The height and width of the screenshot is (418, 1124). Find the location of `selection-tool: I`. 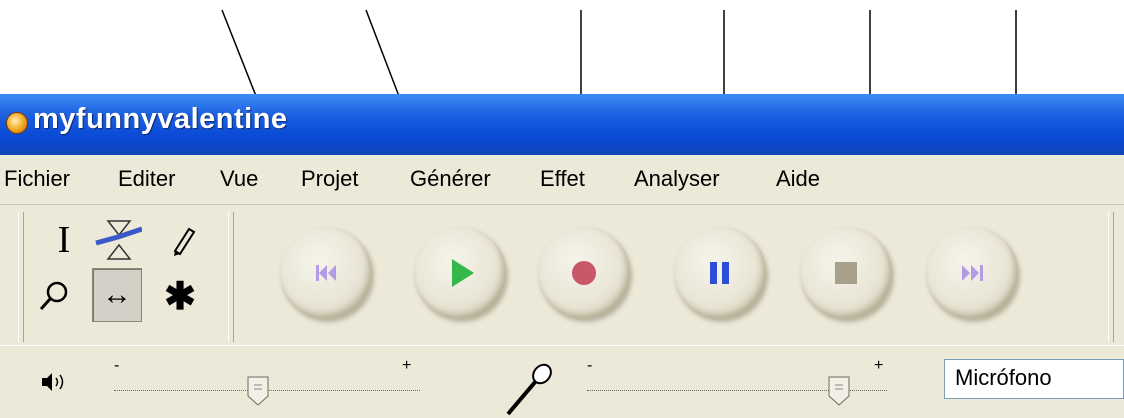

selection-tool: I is located at coordinates (64, 240).